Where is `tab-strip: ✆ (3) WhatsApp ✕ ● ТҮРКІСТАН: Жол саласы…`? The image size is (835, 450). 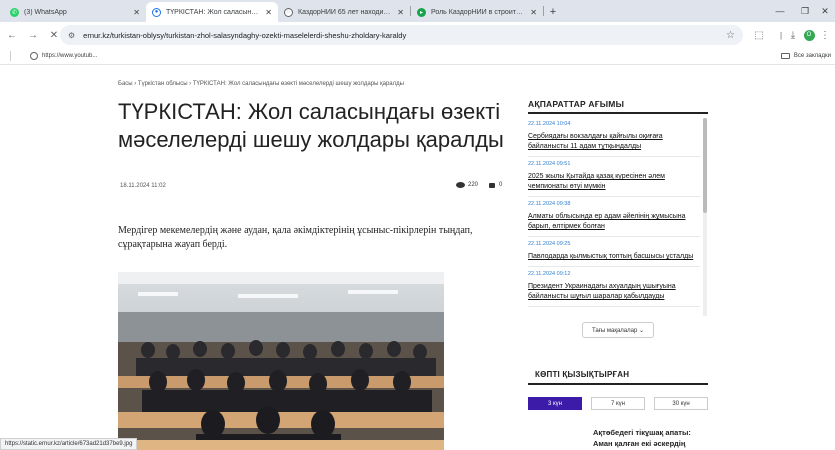 tab-strip: ✆ (3) WhatsApp ✕ ● ТҮРКІСТАН: Жол саласы… is located at coordinates (417, 11).